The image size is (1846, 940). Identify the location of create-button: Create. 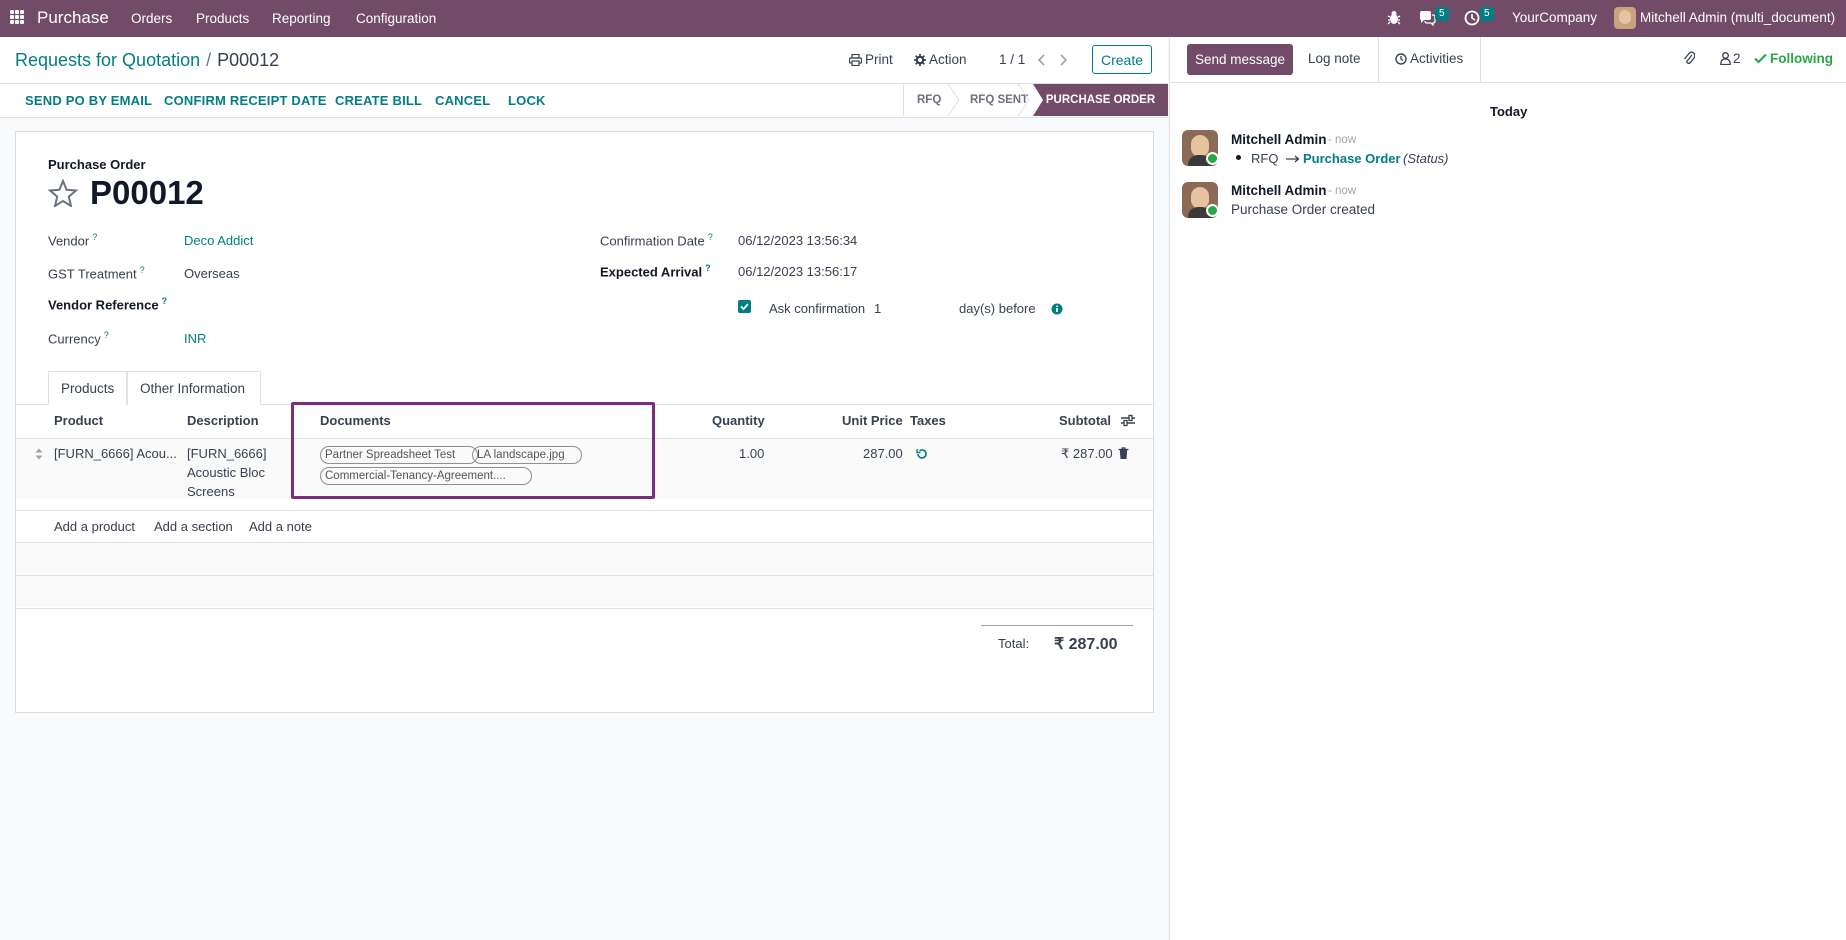
(1122, 59).